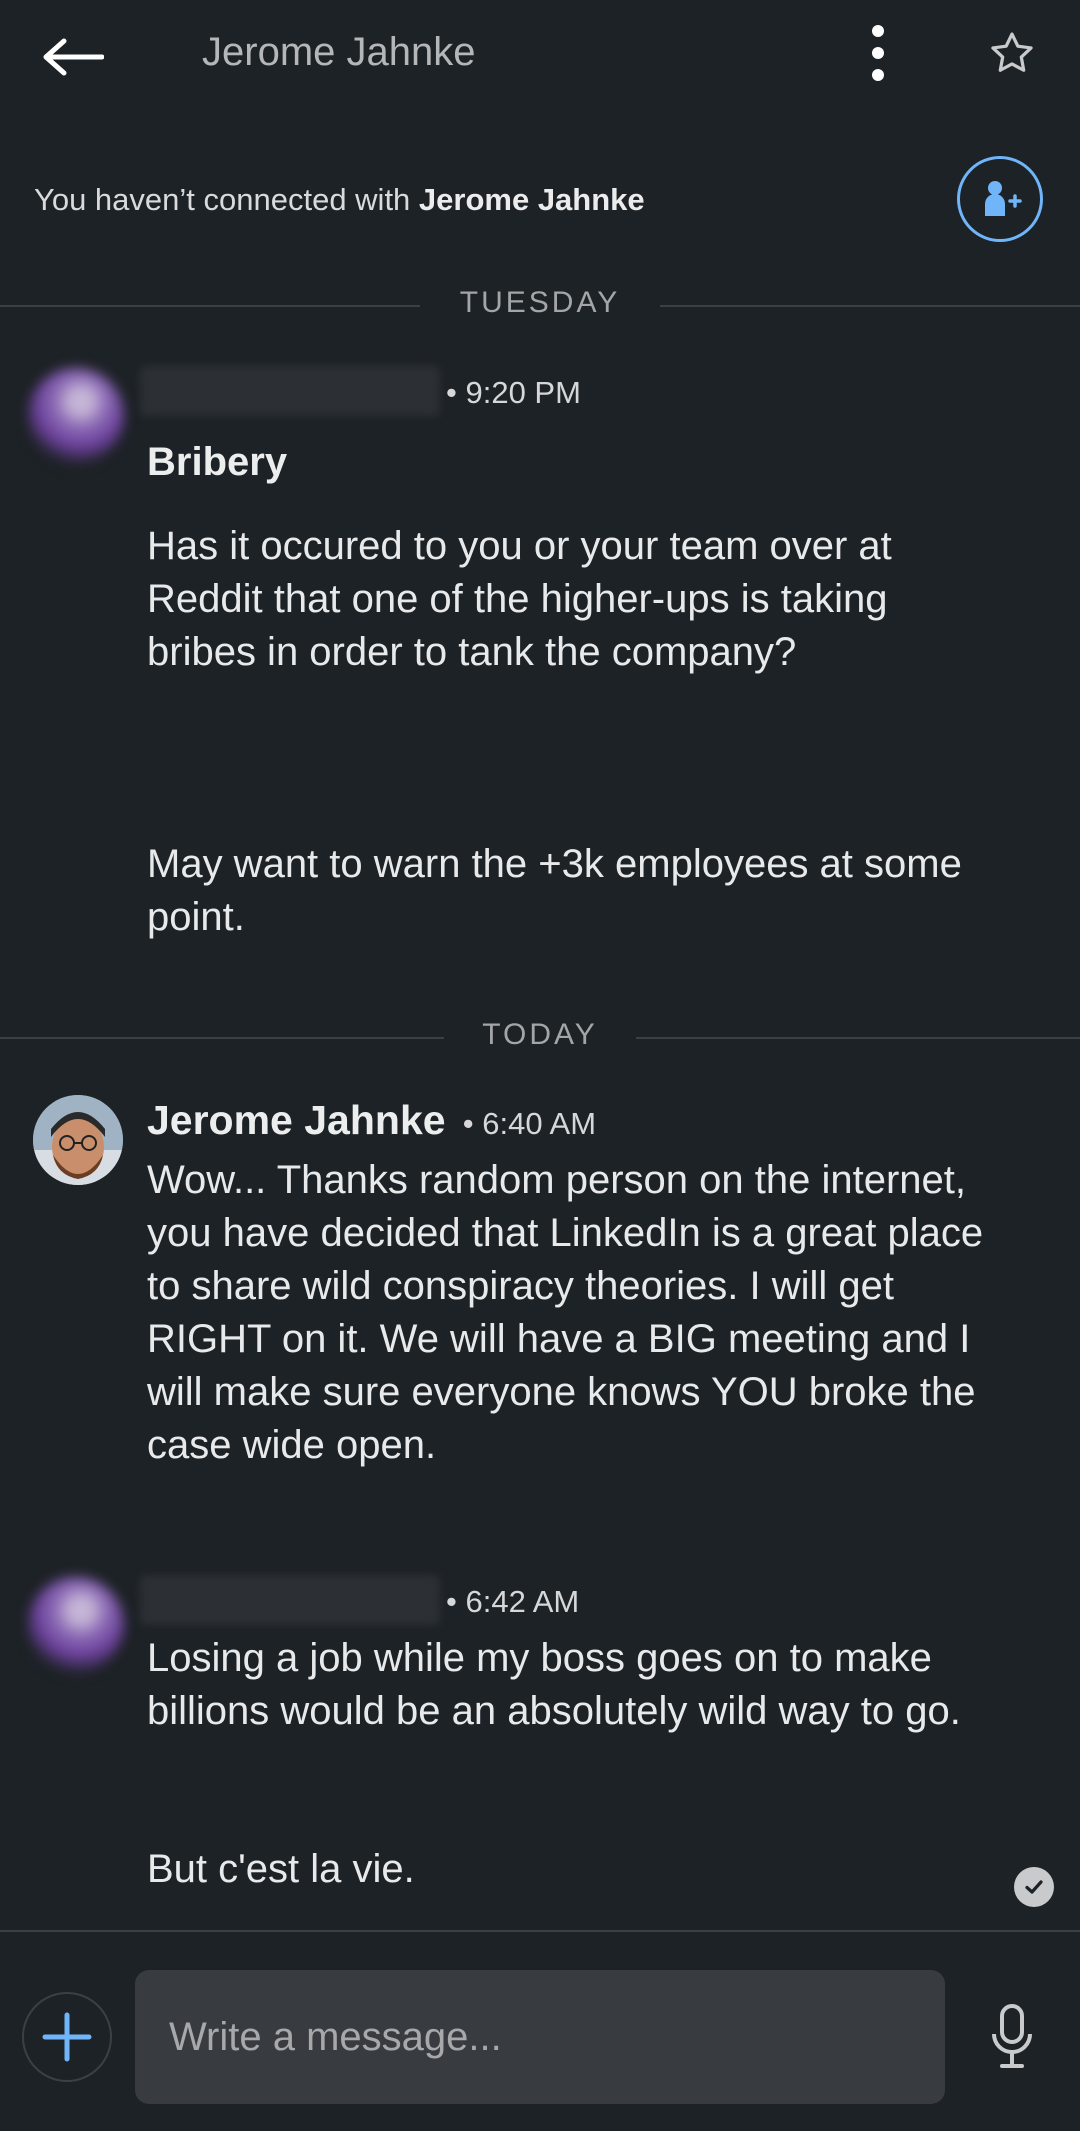  Describe the element at coordinates (281, 1869) in the screenshot. I see `message-body: But c'est la vie.` at that location.